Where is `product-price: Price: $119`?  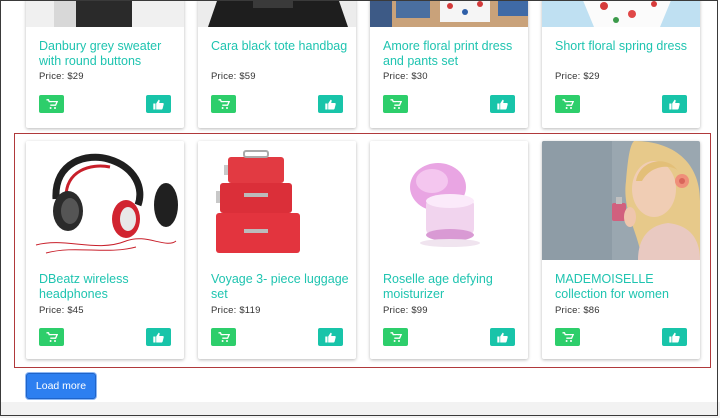 product-price: Price: $119 is located at coordinates (236, 310).